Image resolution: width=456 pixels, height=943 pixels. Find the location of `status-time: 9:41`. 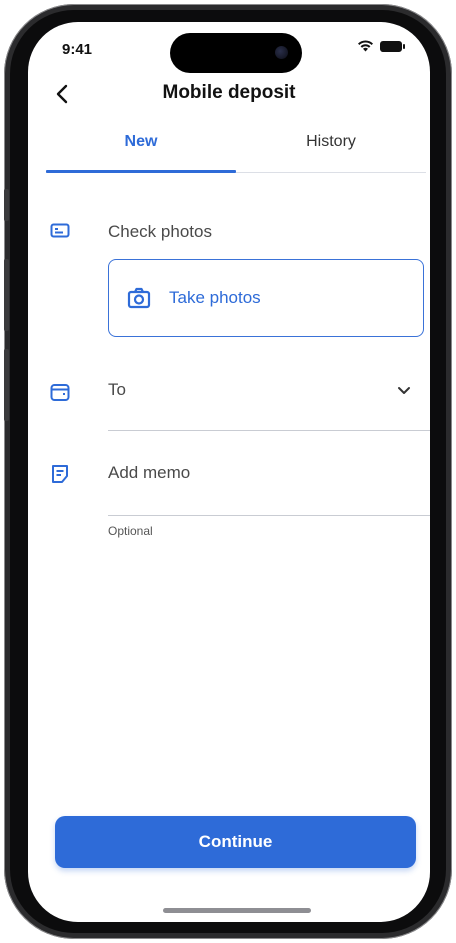

status-time: 9:41 is located at coordinates (77, 49).